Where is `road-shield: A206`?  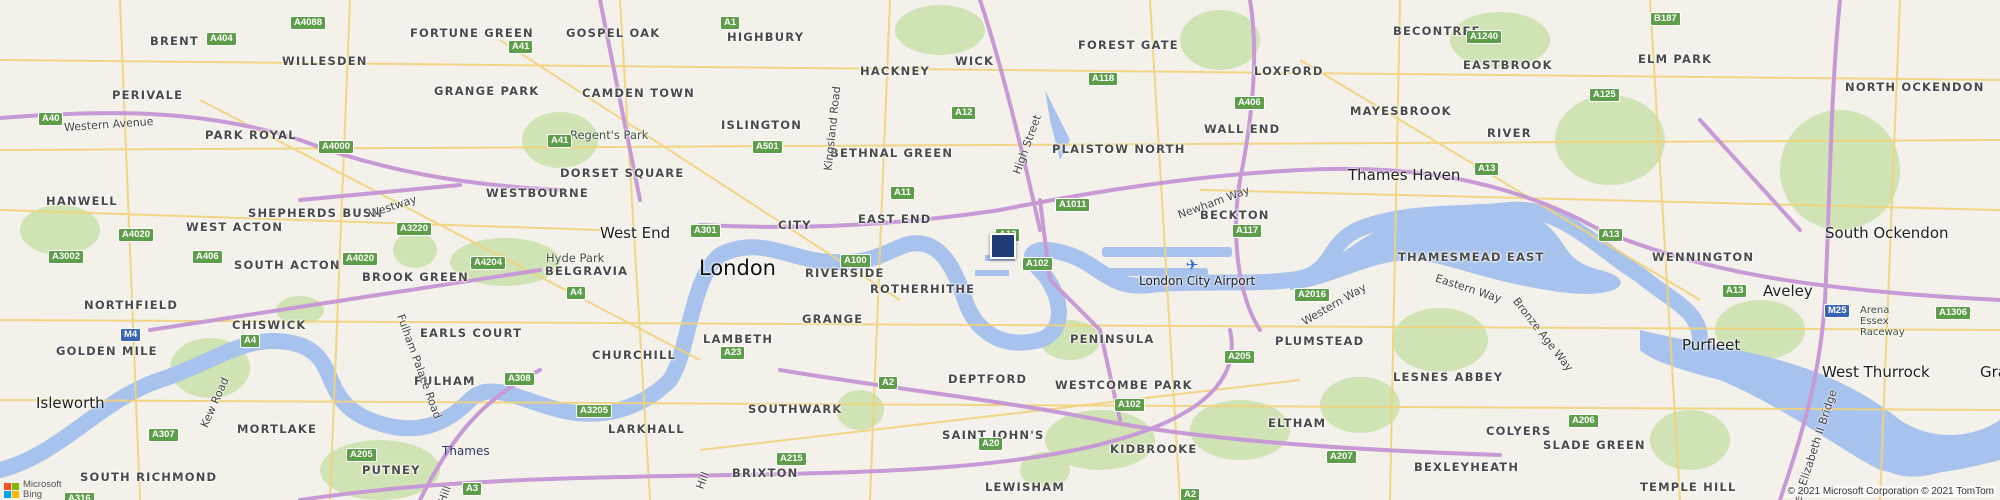 road-shield: A206 is located at coordinates (1583, 421).